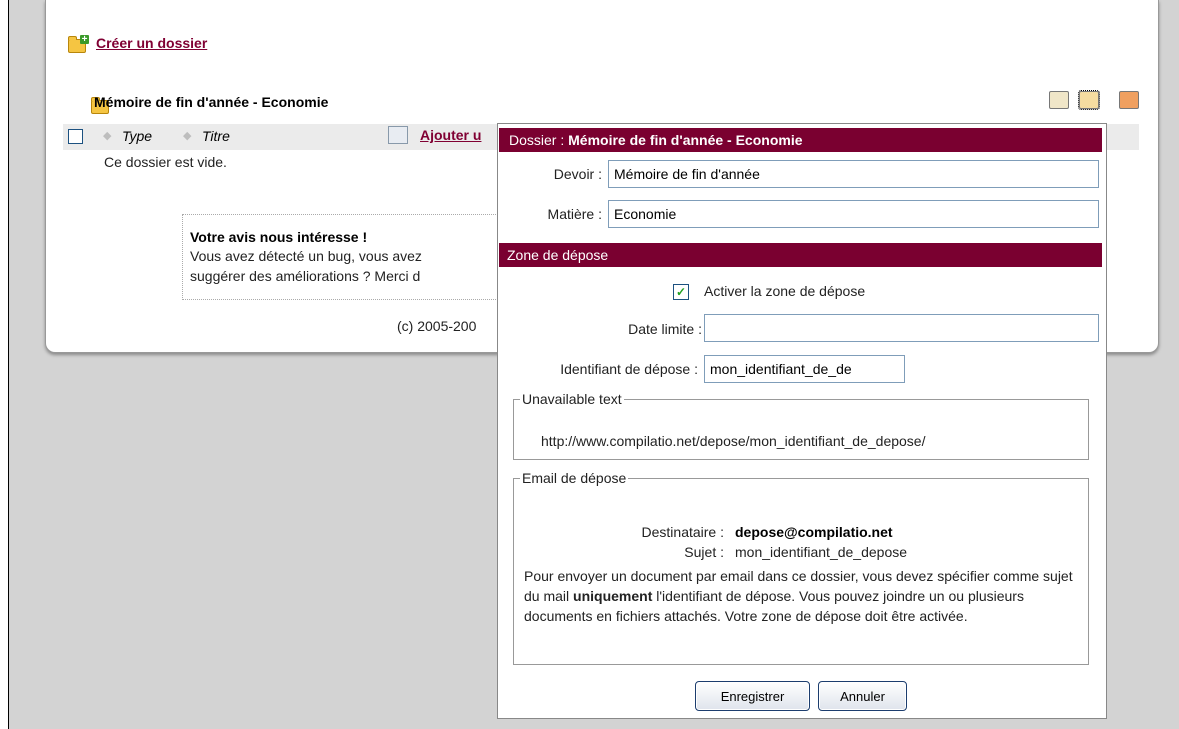 Image resolution: width=1179 pixels, height=729 pixels. Describe the element at coordinates (901, 328) in the screenshot. I see `date-limit-input` at that location.